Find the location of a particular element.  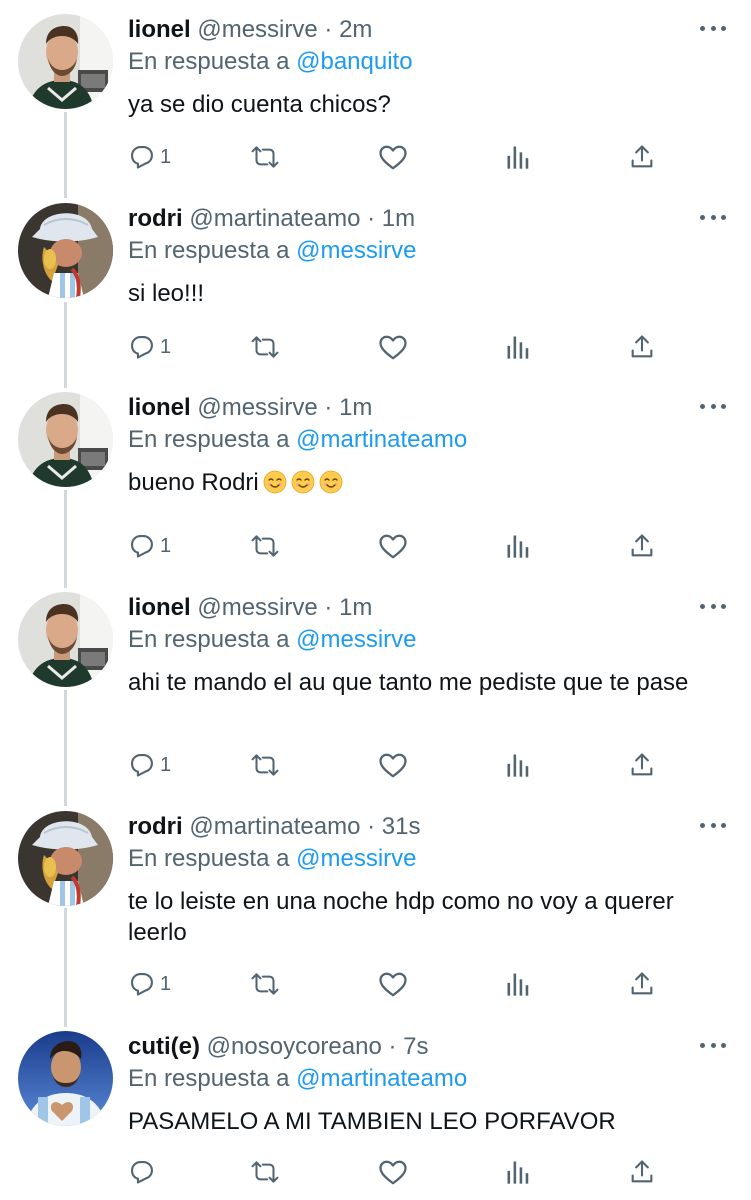

timestamp: 7s is located at coordinates (415, 1046).